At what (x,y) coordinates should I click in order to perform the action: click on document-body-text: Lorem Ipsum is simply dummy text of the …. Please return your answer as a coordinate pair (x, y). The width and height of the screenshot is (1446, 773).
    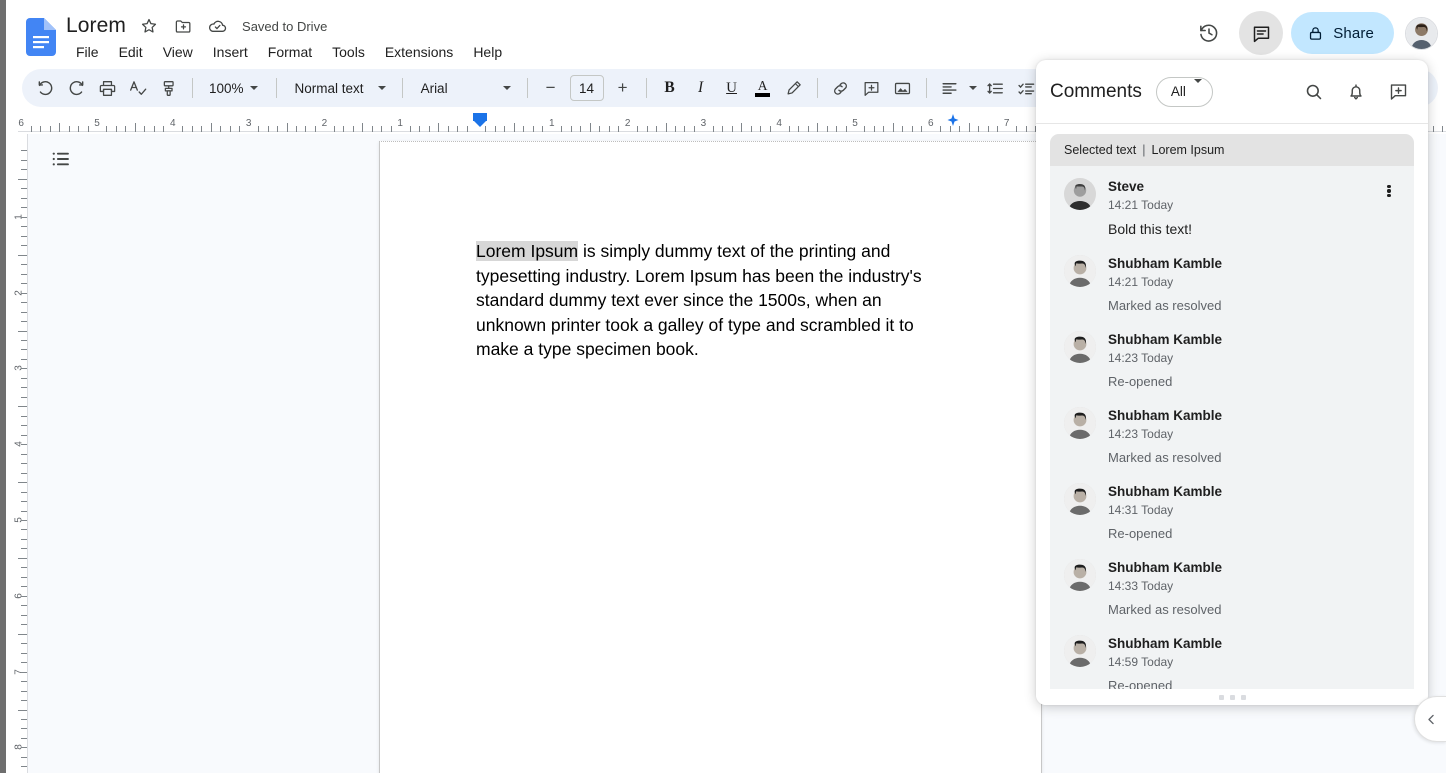
    Looking at the image, I should click on (706, 300).